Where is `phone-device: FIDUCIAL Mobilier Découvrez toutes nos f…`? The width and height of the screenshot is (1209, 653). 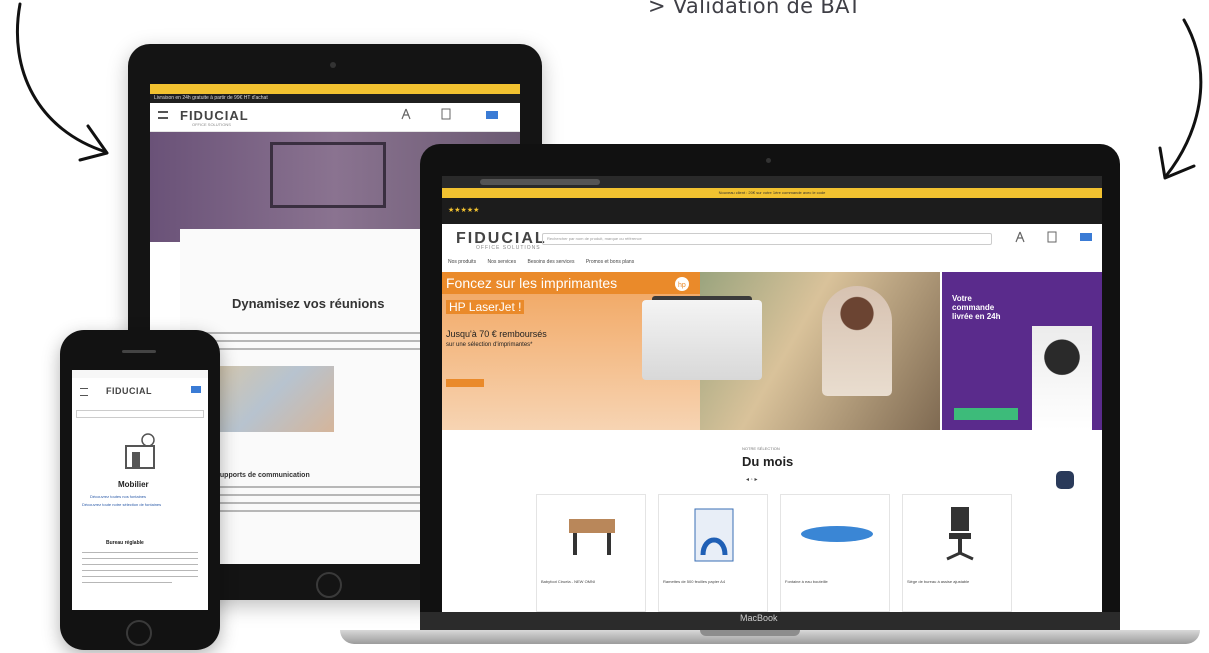
phone-device: FIDUCIAL Mobilier Découvrez toutes nos f… is located at coordinates (140, 490).